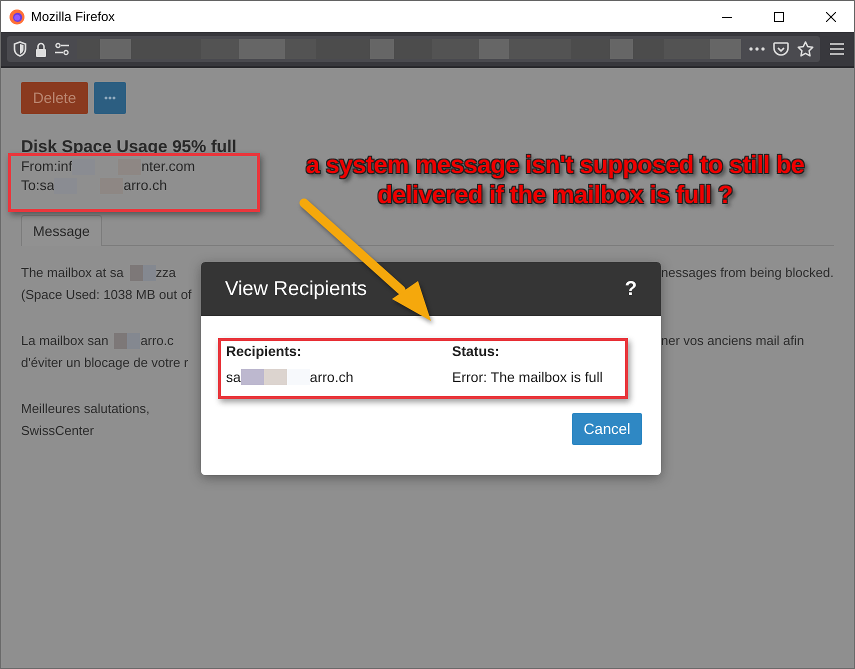 The height and width of the screenshot is (669, 855). Describe the element at coordinates (296, 289) in the screenshot. I see `dialog-title: View Recipients` at that location.